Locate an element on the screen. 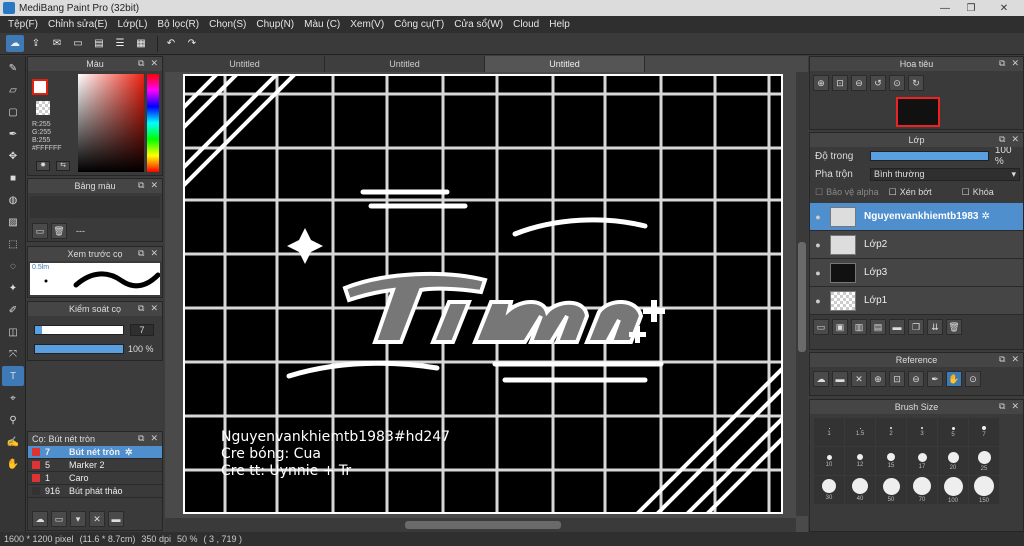 The height and width of the screenshot is (546, 1024). layer-folder-icon: ▬ is located at coordinates (897, 327).